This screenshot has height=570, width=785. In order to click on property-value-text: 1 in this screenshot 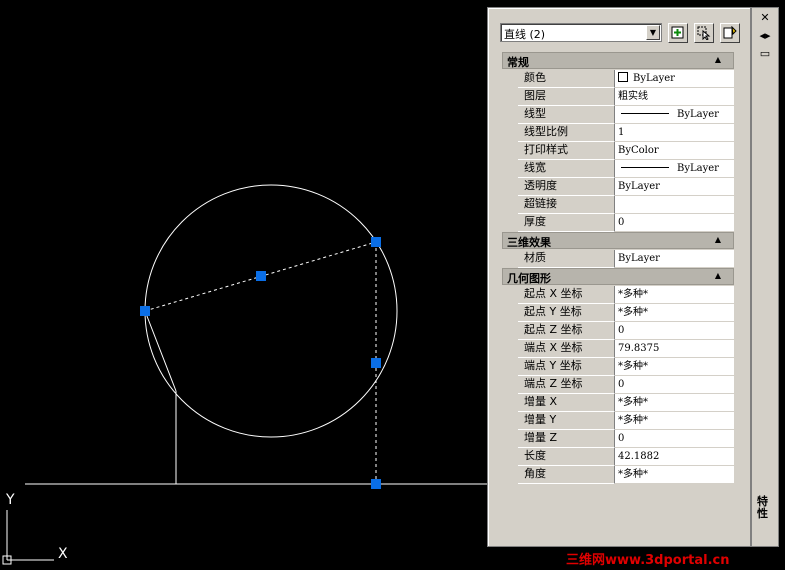, I will do `click(621, 132)`.